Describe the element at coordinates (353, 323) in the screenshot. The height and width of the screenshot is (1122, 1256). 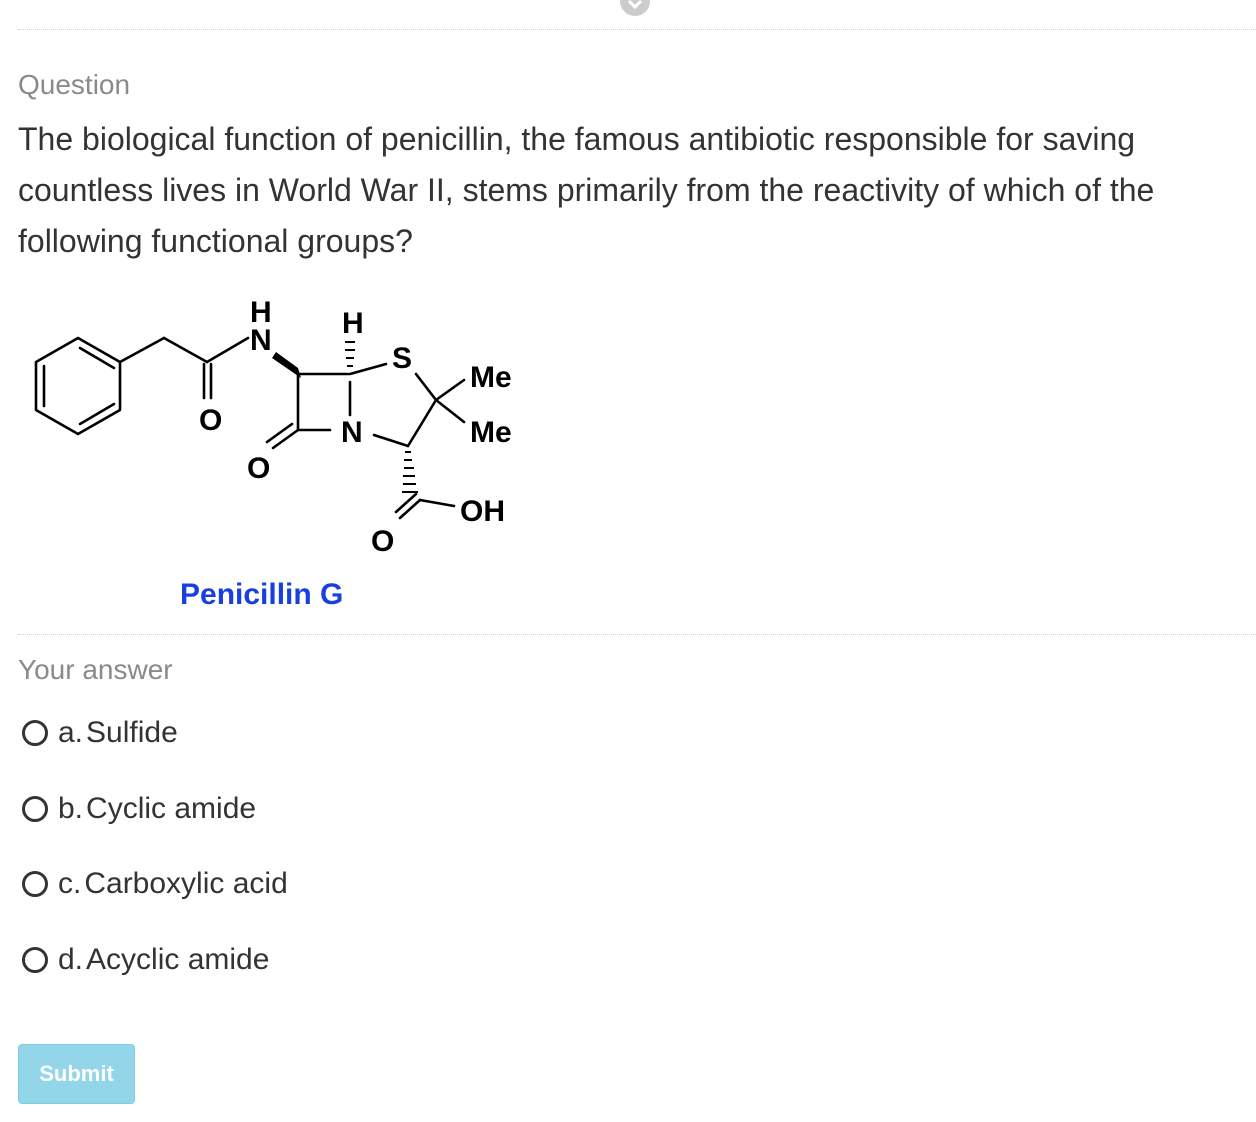
I see `atom-label-h-stereo: H` at that location.